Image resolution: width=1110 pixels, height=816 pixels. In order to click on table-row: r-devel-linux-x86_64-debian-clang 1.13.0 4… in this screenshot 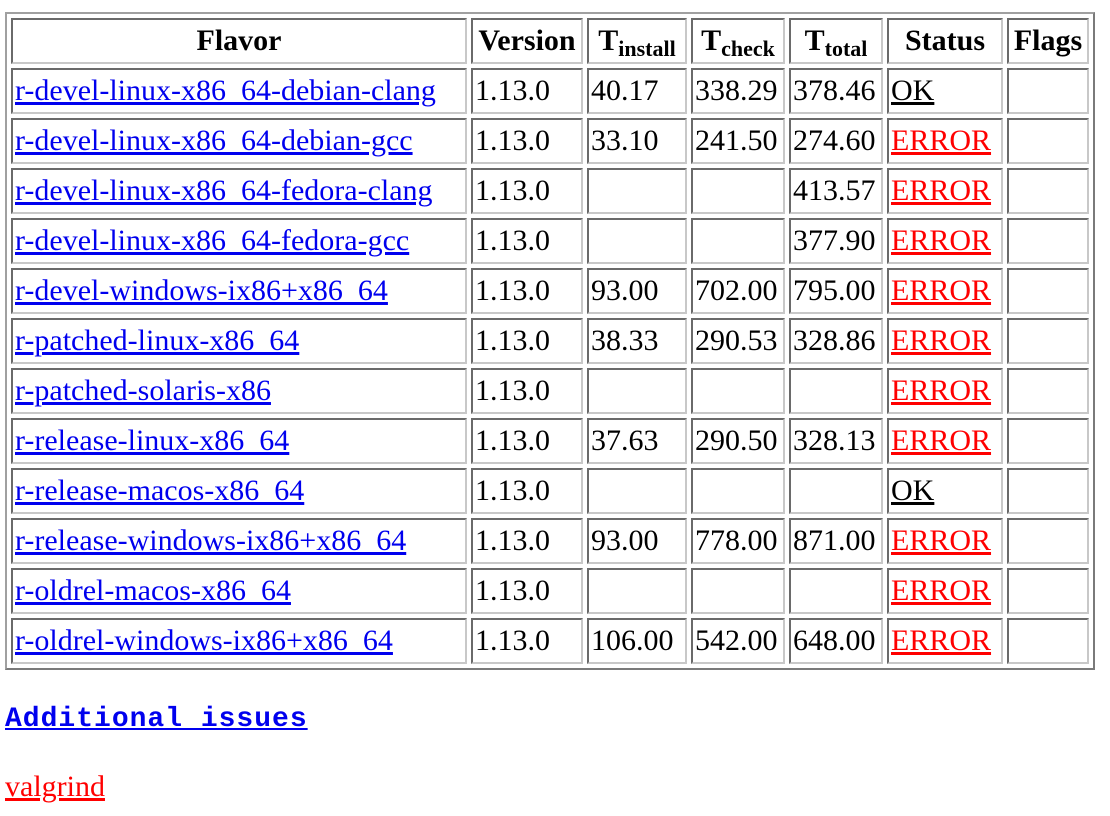, I will do `click(550, 91)`.